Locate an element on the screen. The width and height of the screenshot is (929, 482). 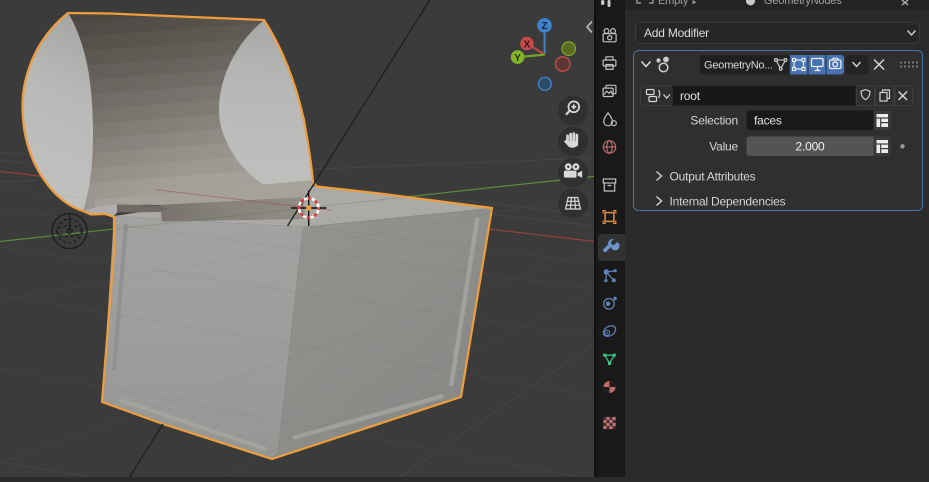
svg-text: root is located at coordinates (690, 96).